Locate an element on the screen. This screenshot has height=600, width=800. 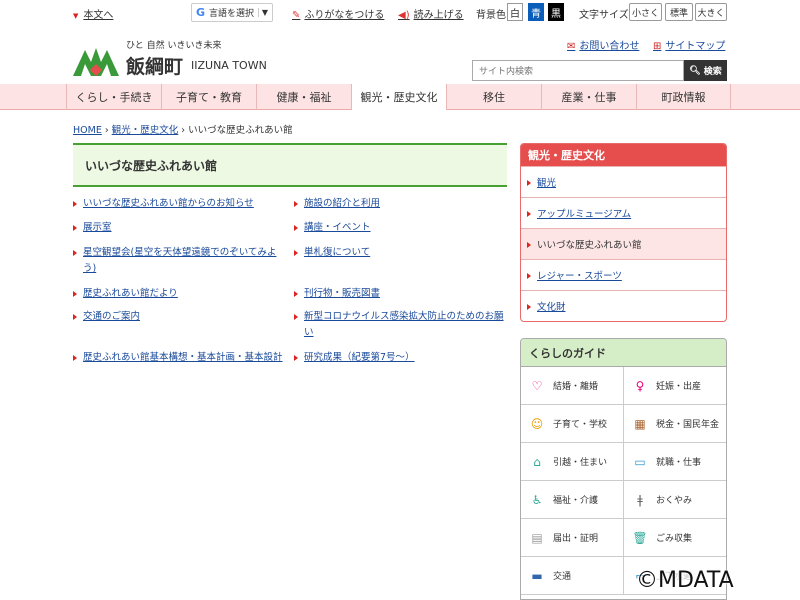
link-exhibition-room: 展示室 is located at coordinates (92, 228).